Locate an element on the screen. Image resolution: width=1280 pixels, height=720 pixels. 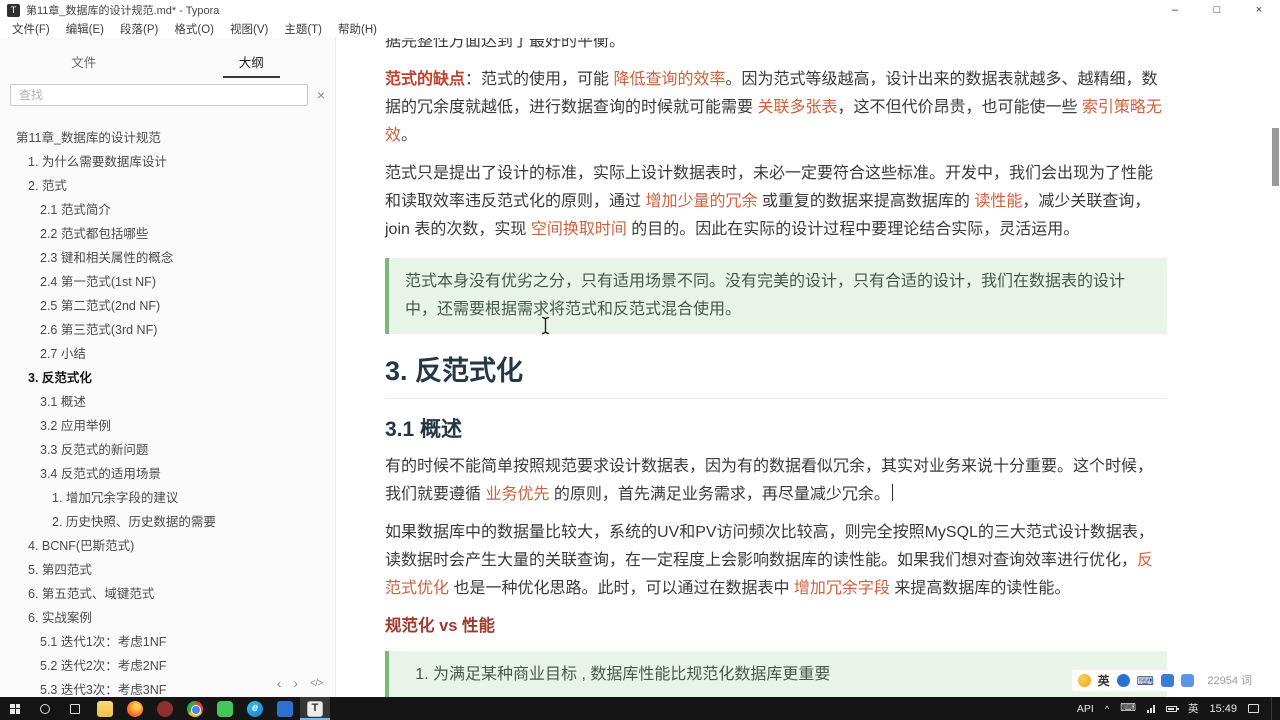
outline-item: 2.6 第三范式(3rd NF) is located at coordinates (167, 330).